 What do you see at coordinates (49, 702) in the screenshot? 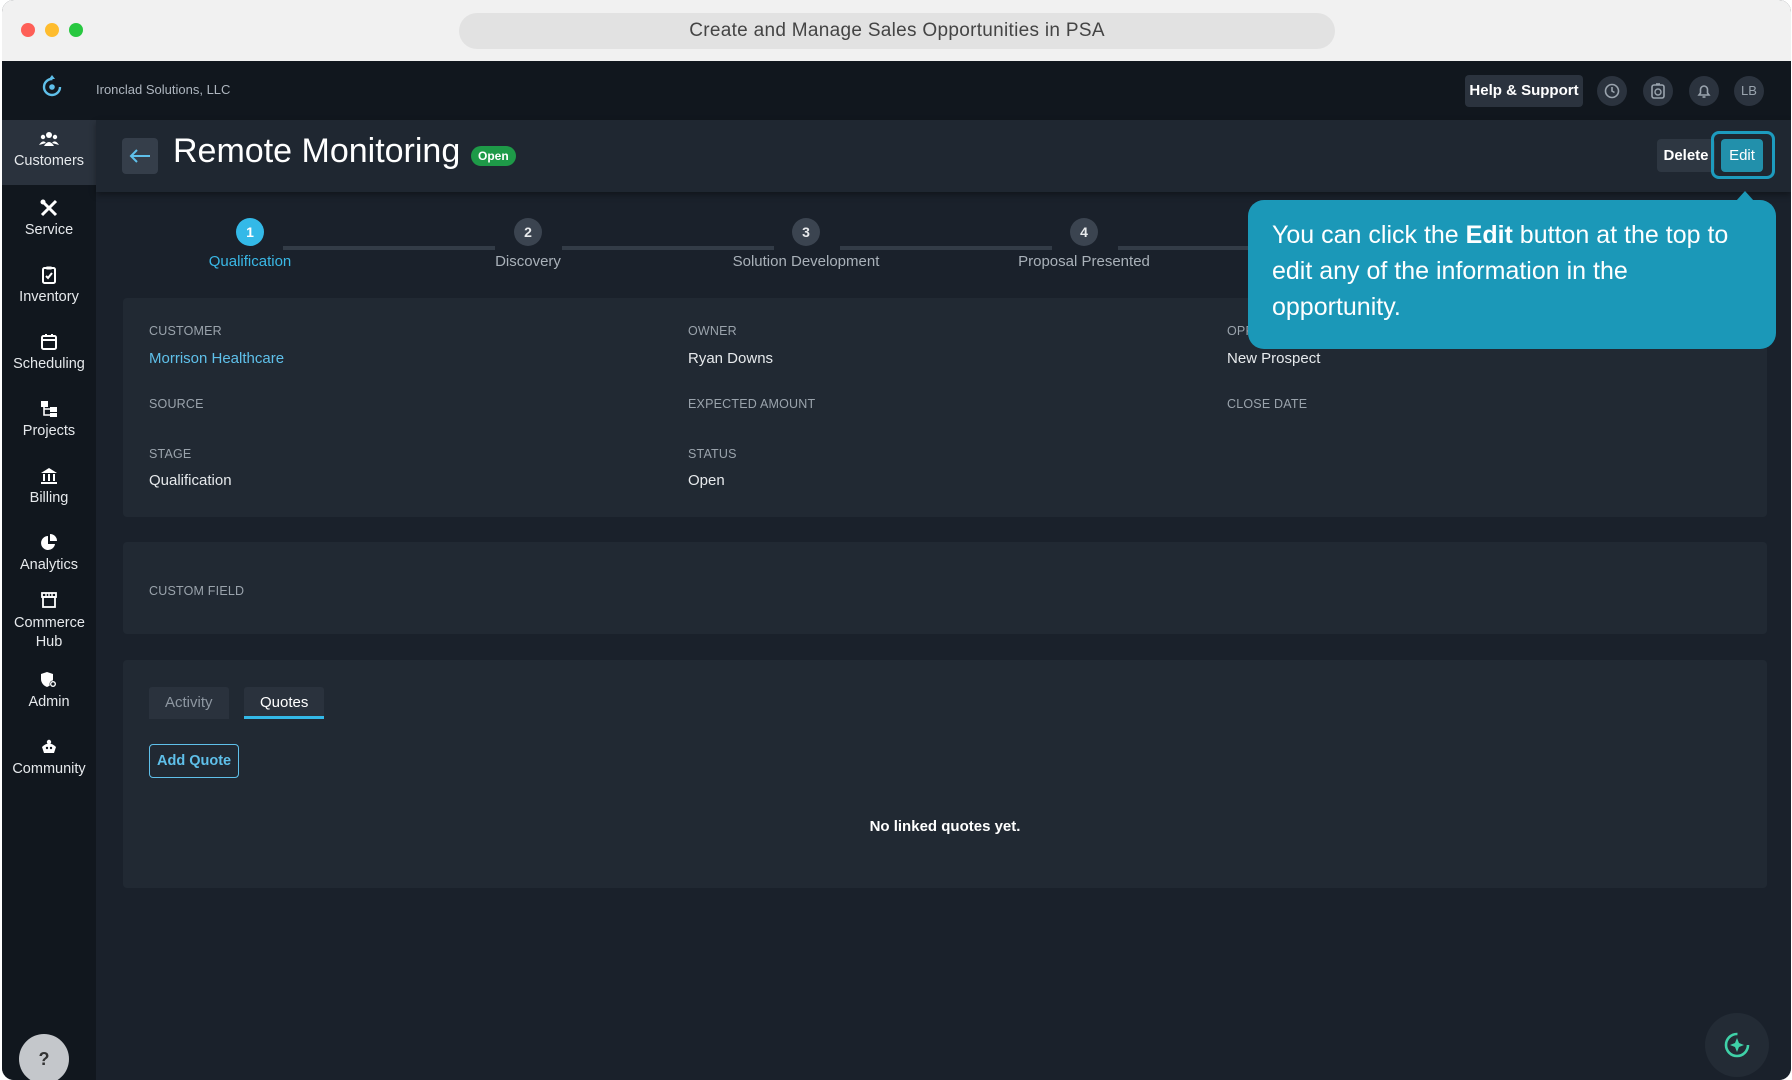
I see `sidebar-item-label: Admin` at bounding box center [49, 702].